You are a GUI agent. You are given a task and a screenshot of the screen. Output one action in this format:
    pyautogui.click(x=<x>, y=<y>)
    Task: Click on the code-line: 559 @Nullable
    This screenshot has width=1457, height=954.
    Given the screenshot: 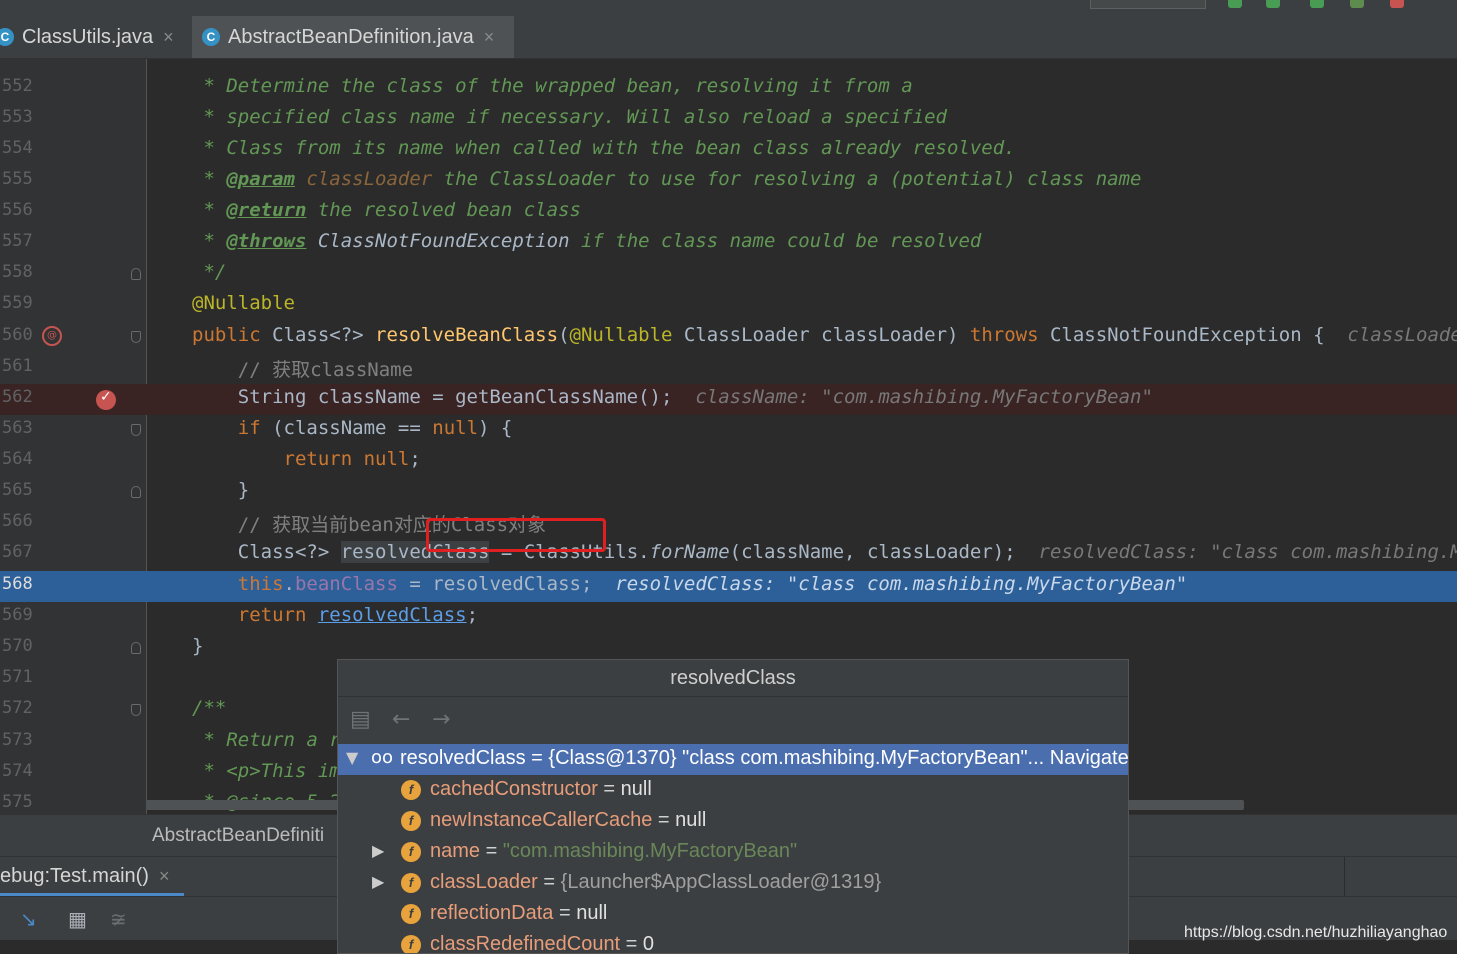 What is the action you would take?
    pyautogui.click(x=728, y=305)
    